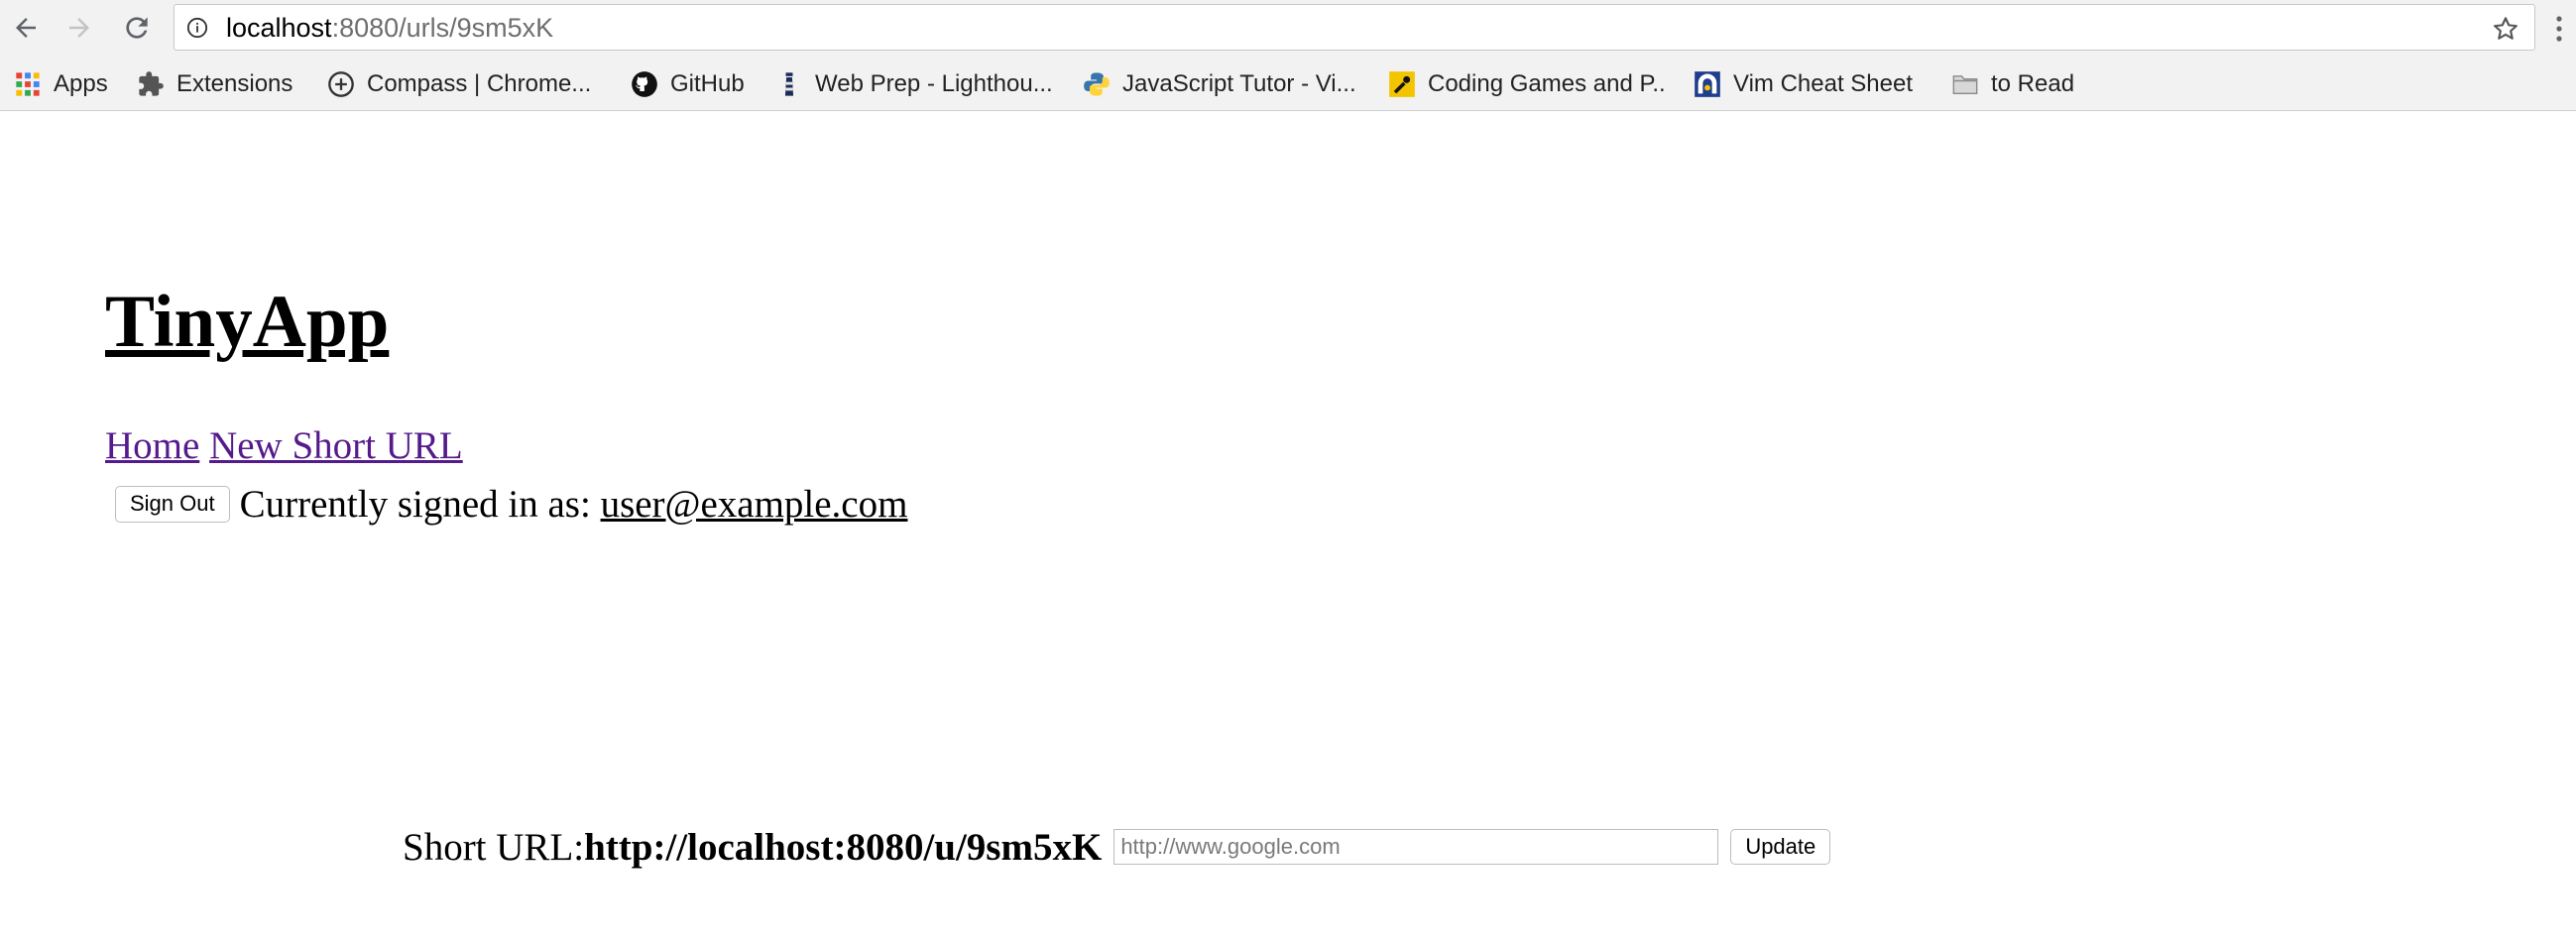  What do you see at coordinates (843, 847) in the screenshot?
I see `short-url-value: http://localhost:8080/u/9sm5xK` at bounding box center [843, 847].